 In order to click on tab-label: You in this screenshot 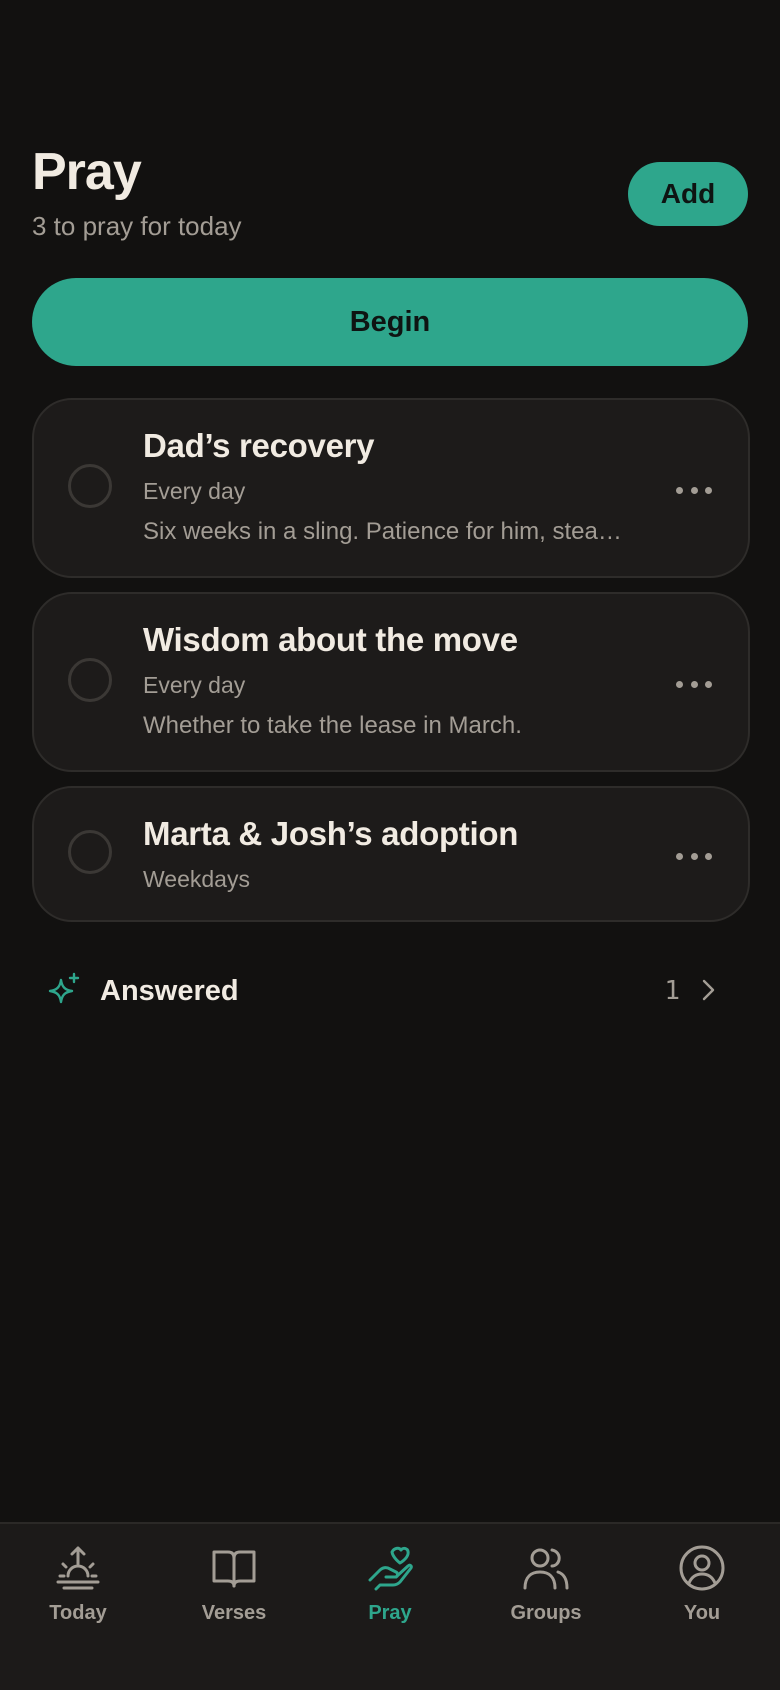, I will do `click(702, 1613)`.